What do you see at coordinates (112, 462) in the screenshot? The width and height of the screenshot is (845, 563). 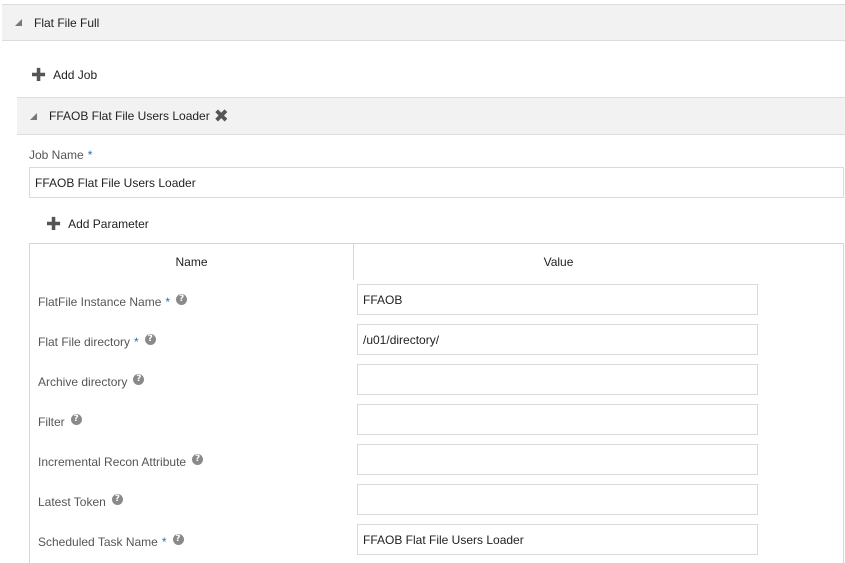 I see `parameter-label-text: Incremental Recon Attribute` at bounding box center [112, 462].